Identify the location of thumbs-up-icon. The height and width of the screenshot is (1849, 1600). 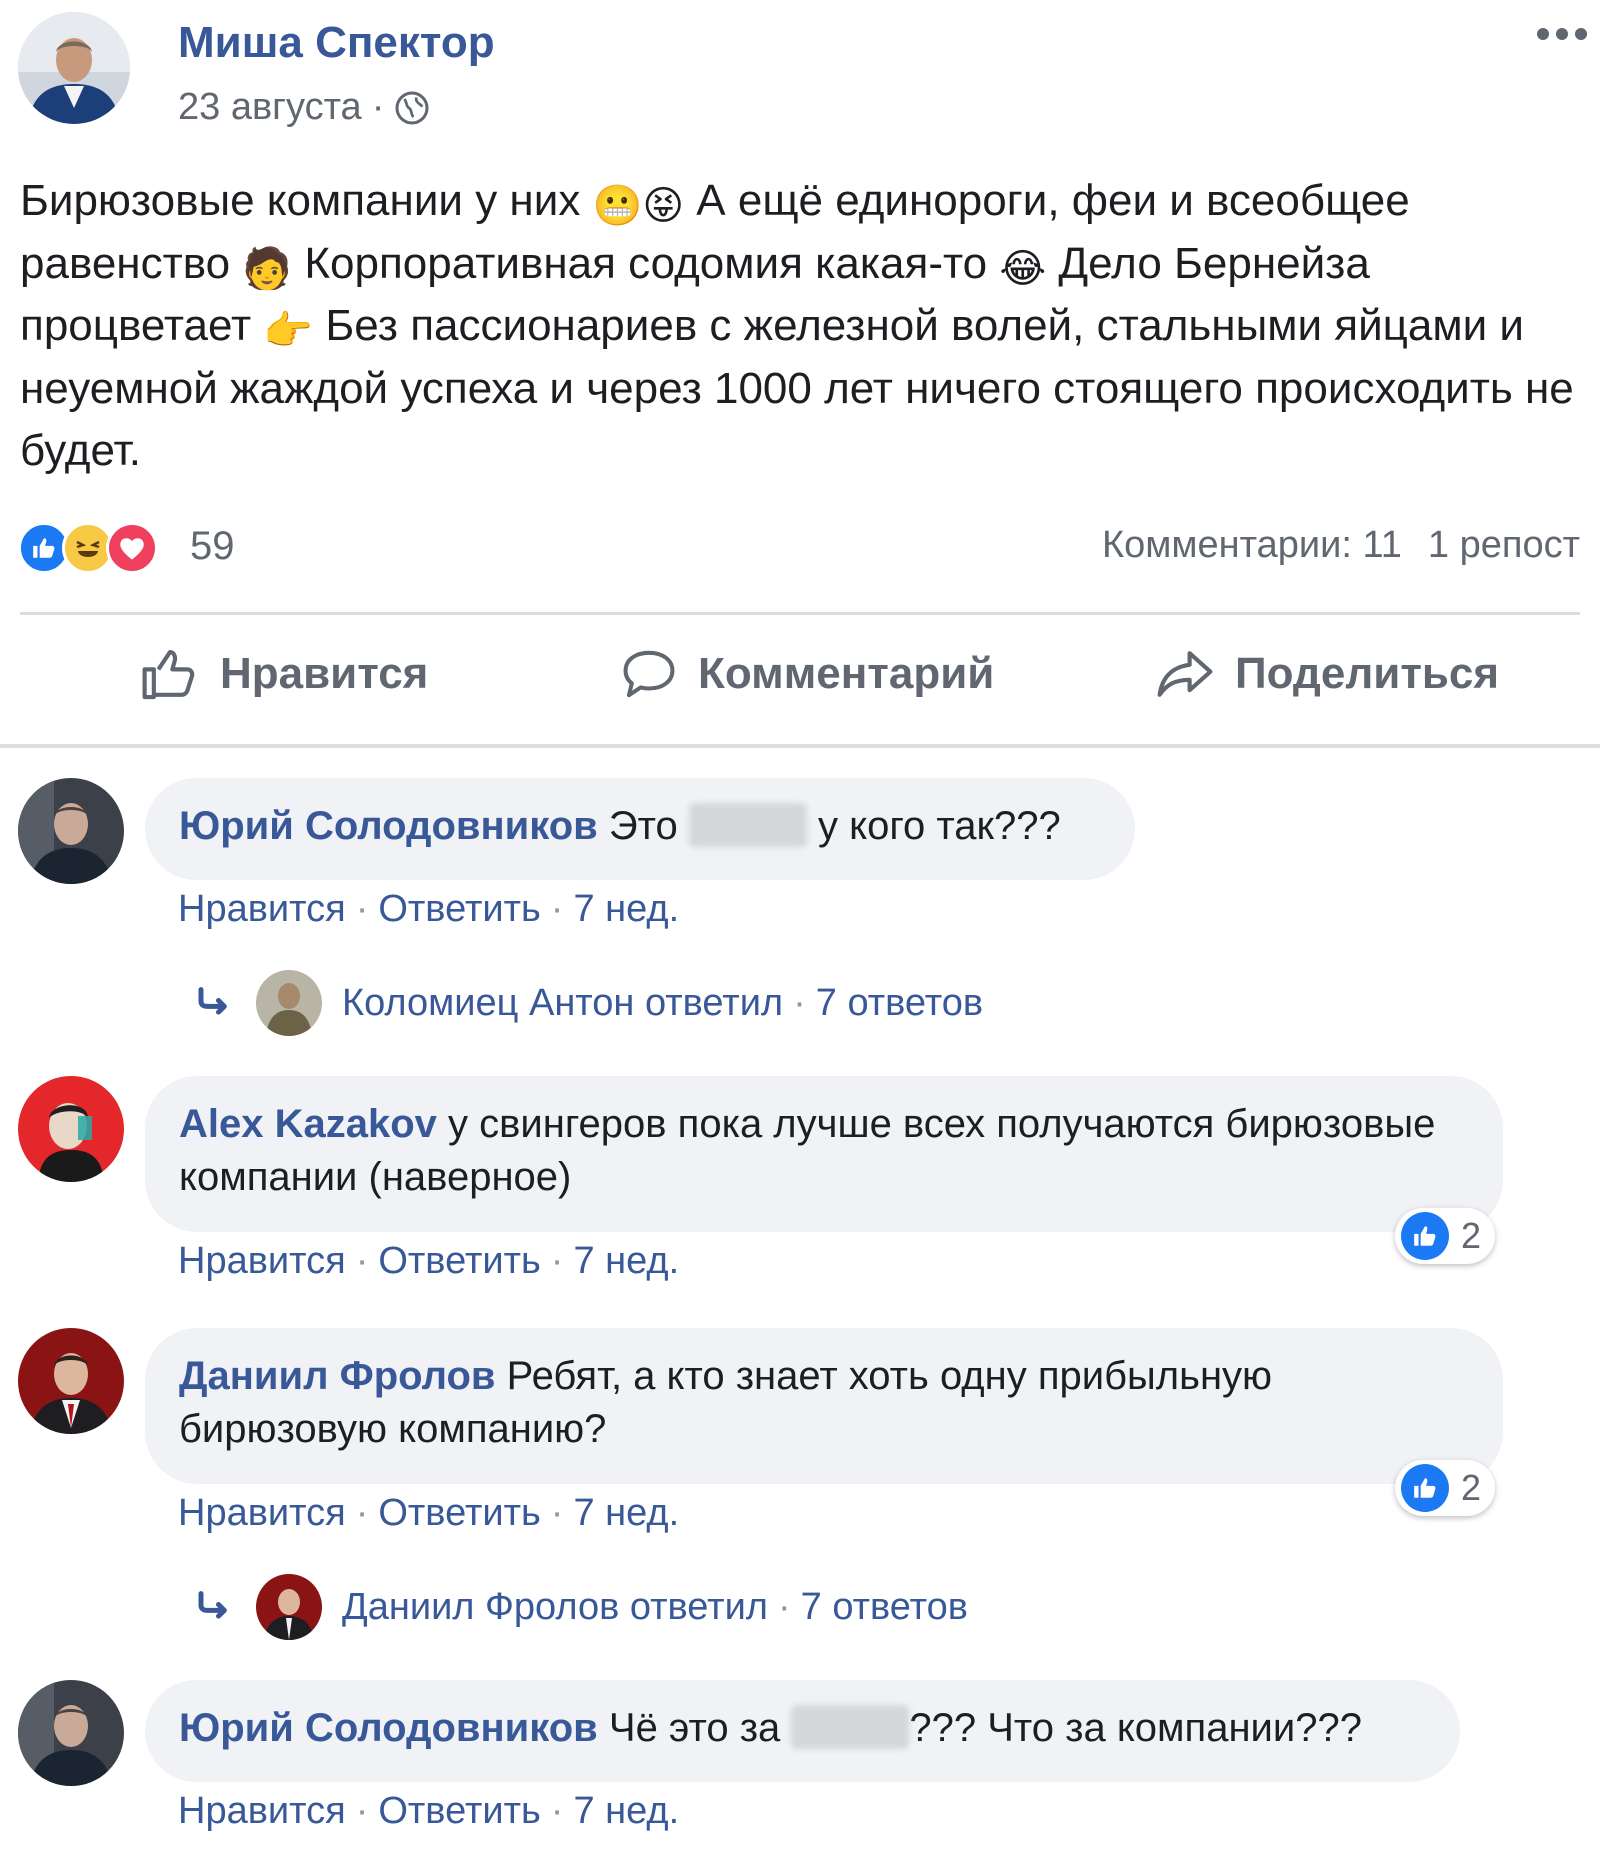
(168, 674).